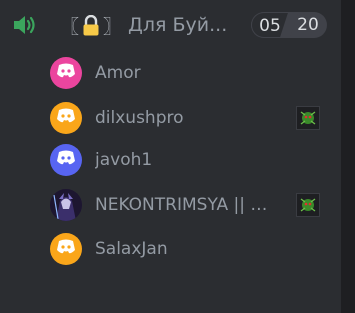  What do you see at coordinates (185, 249) in the screenshot?
I see `voice-user-salaxjan: SalaxJan` at bounding box center [185, 249].